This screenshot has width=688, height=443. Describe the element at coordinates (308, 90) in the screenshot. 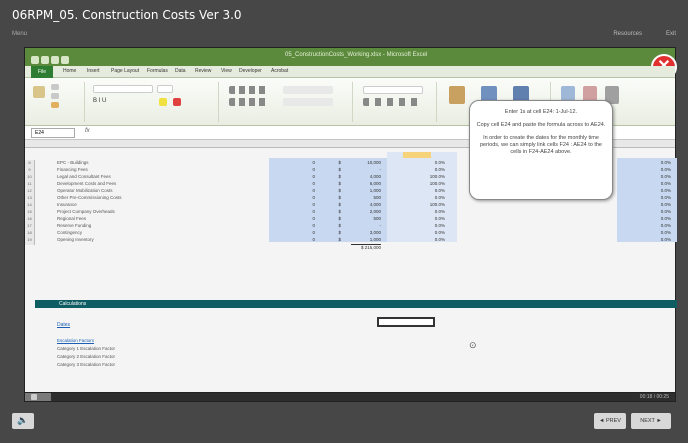

I see `wrap-text-button` at that location.